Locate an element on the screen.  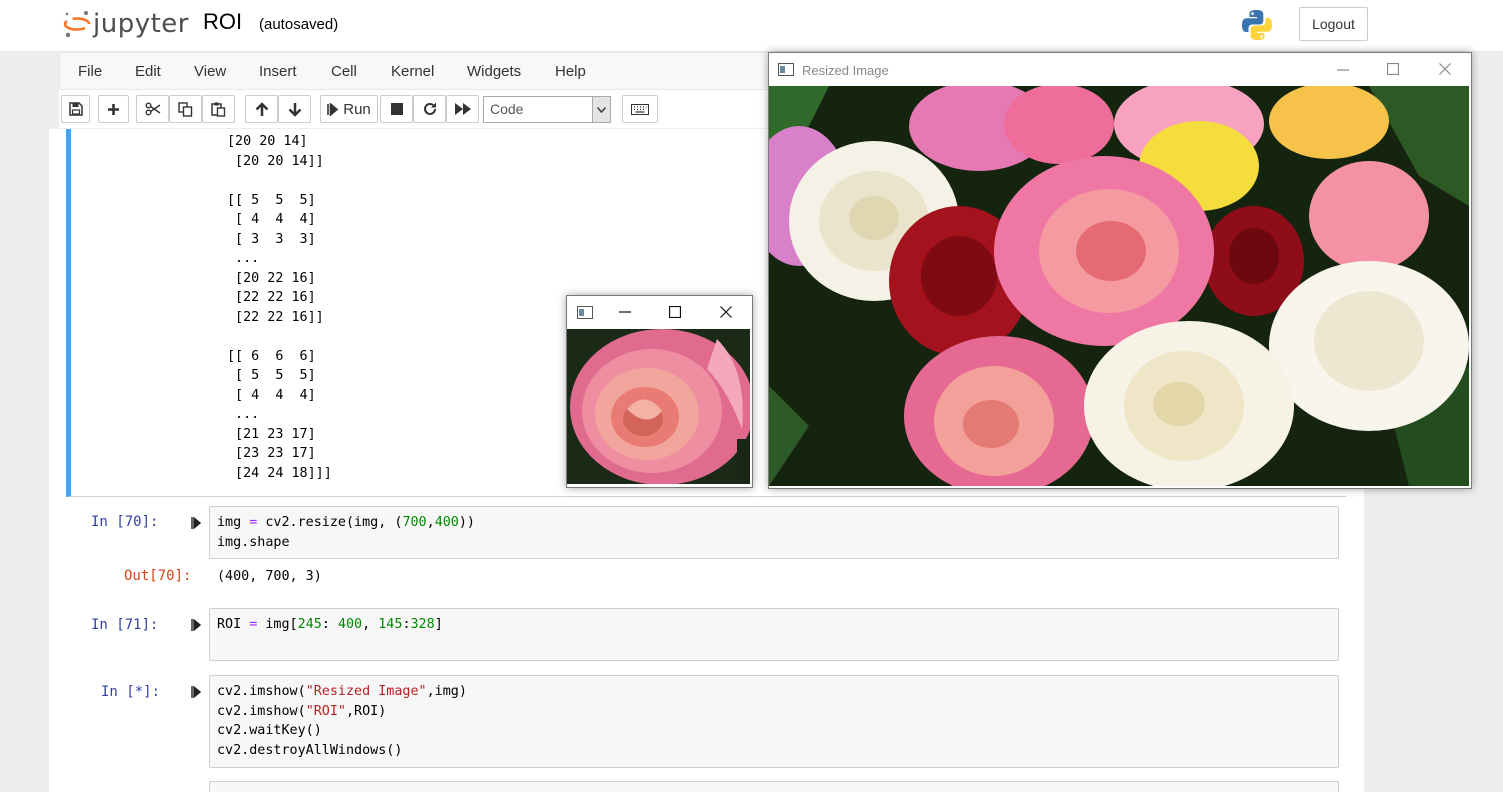
save-button is located at coordinates (75, 109).